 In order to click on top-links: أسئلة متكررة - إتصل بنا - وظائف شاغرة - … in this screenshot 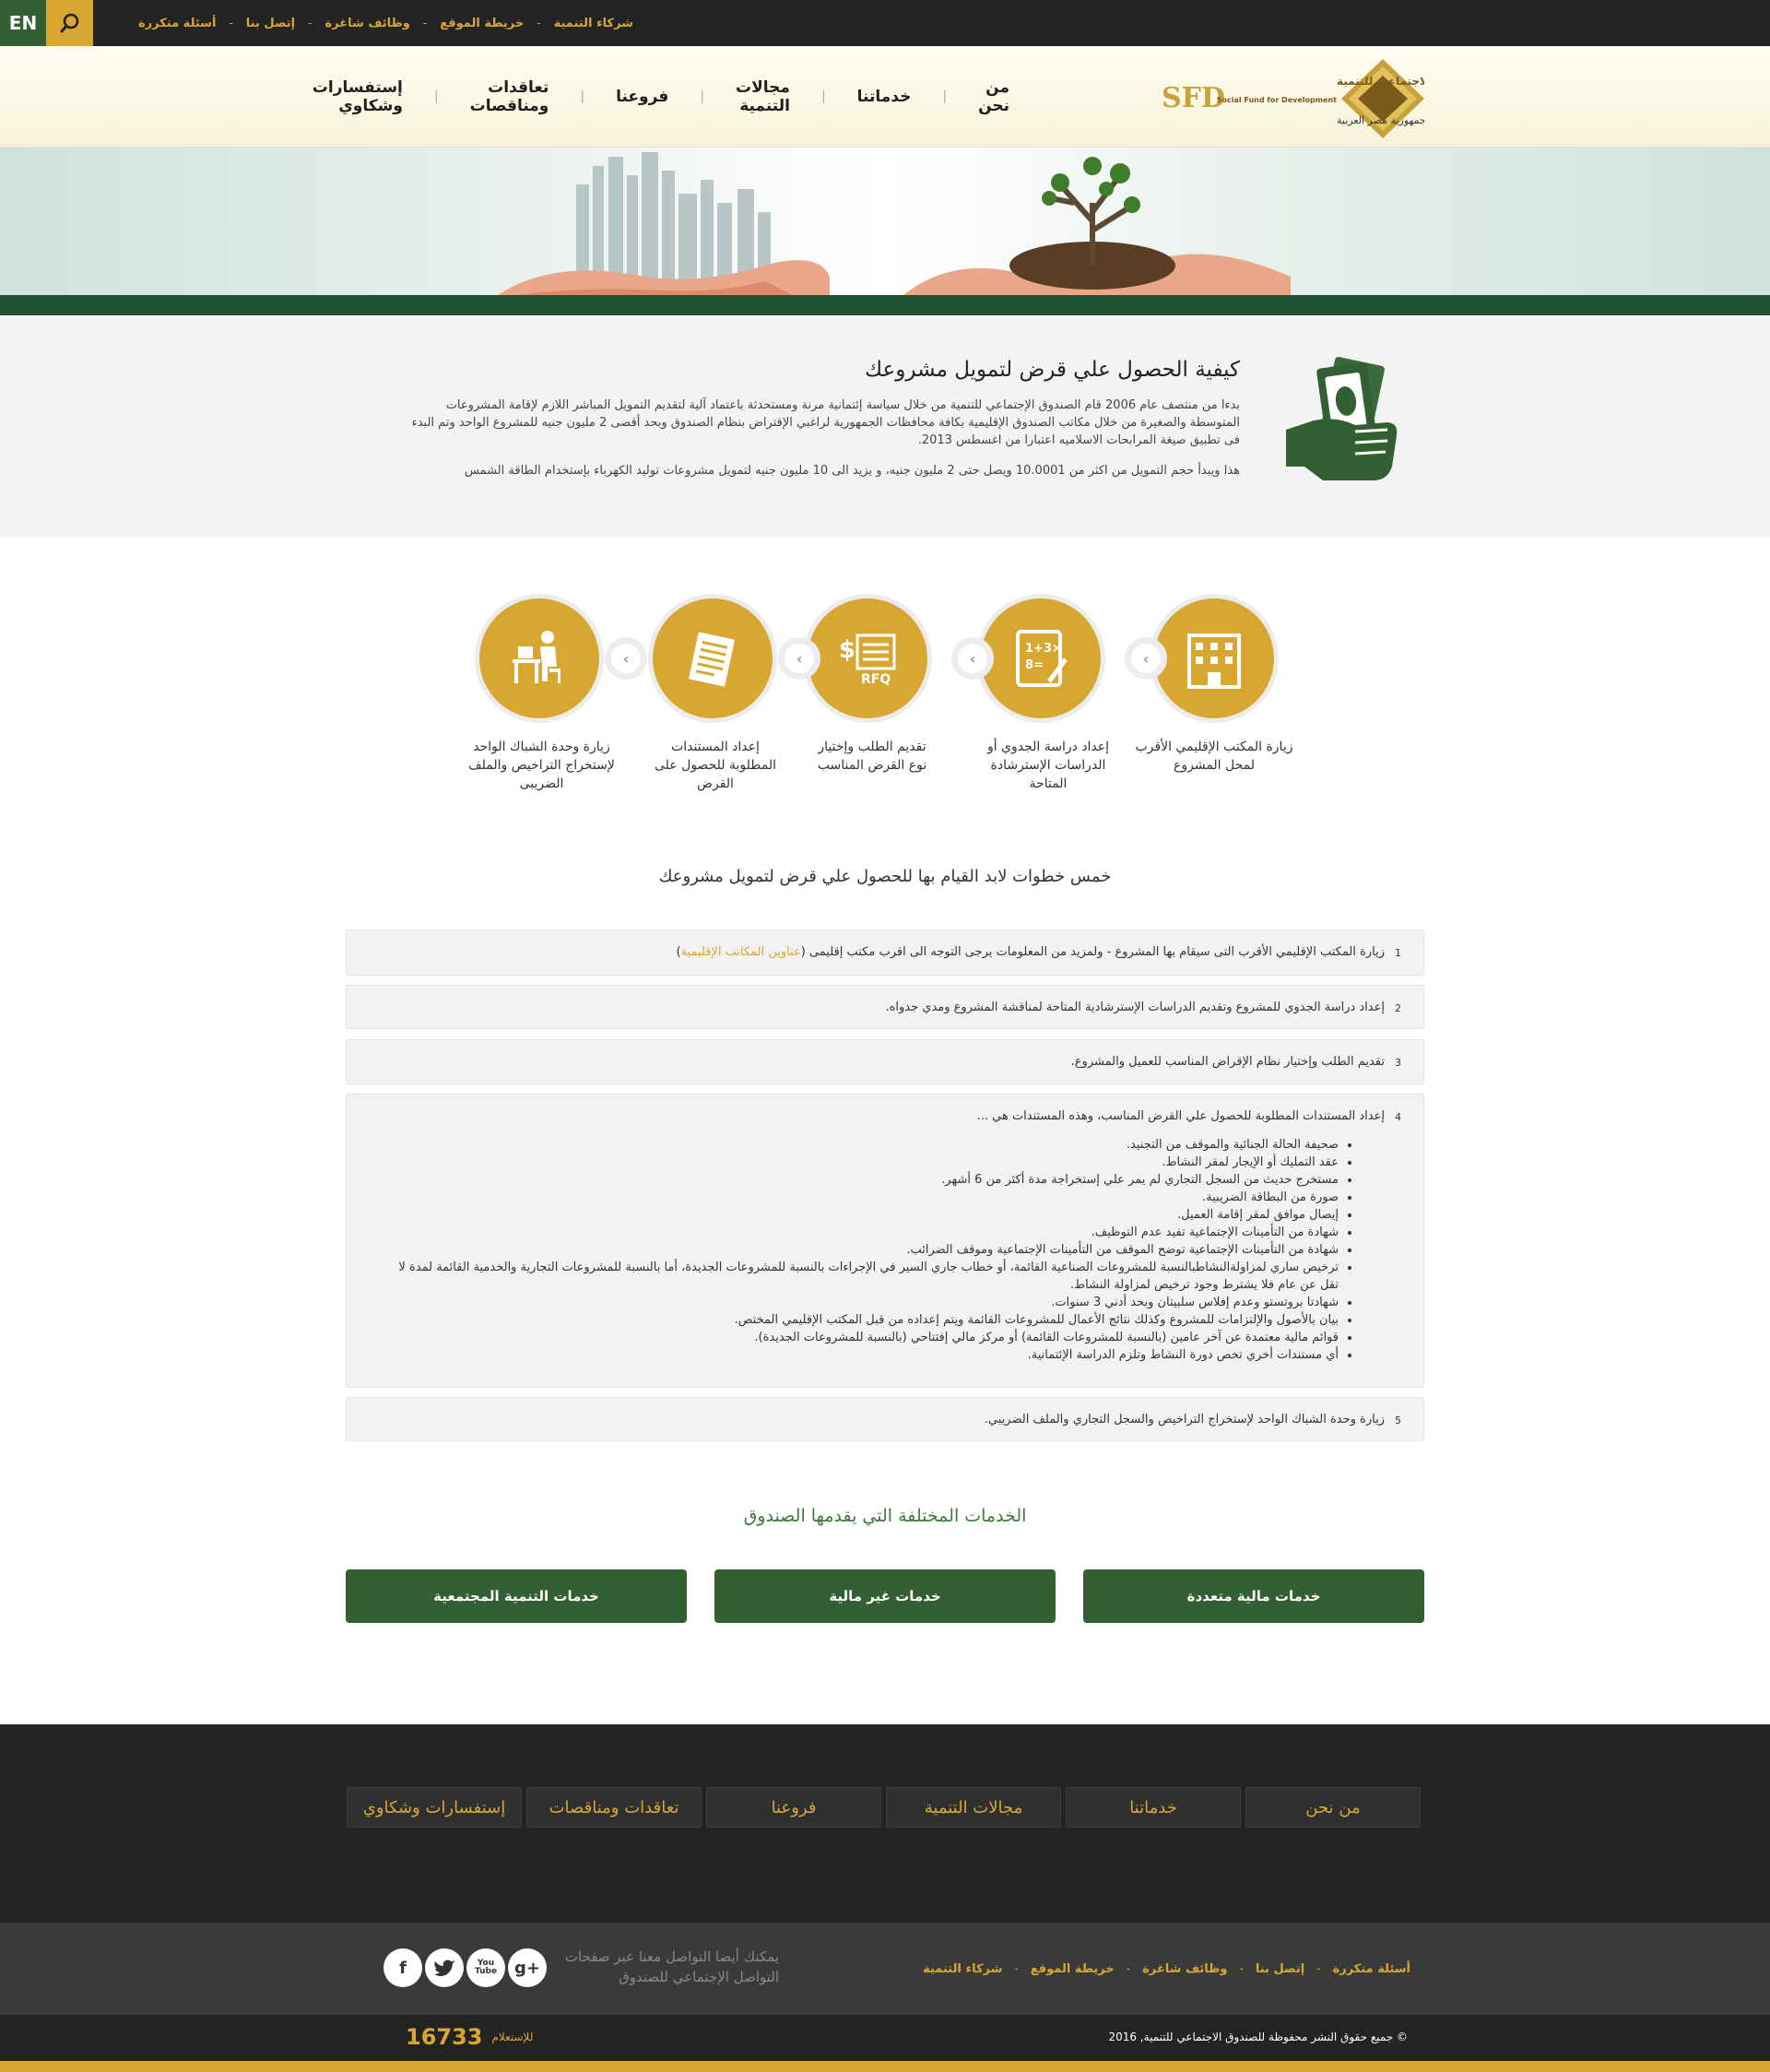, I will do `click(385, 23)`.